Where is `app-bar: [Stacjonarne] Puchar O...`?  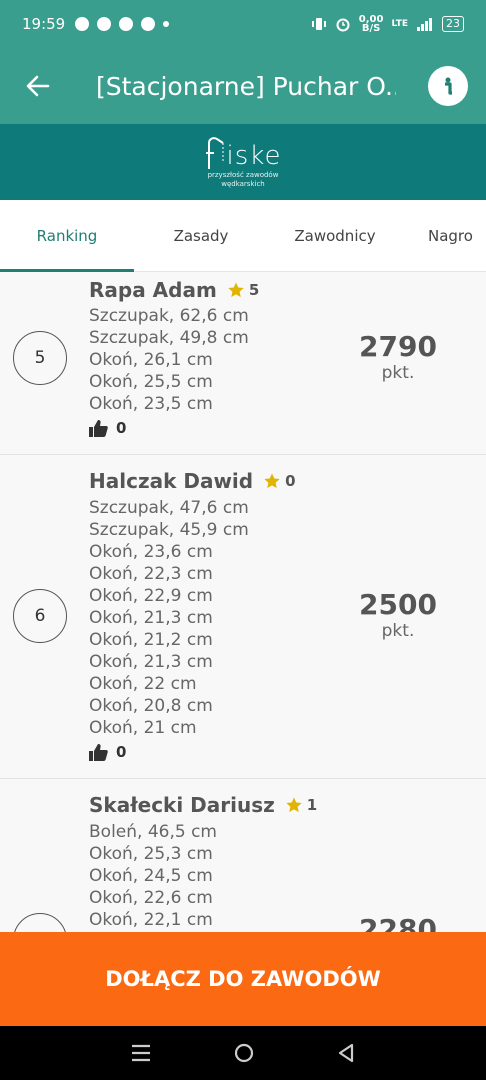
app-bar: [Stacjonarne] Puchar O... is located at coordinates (243, 86).